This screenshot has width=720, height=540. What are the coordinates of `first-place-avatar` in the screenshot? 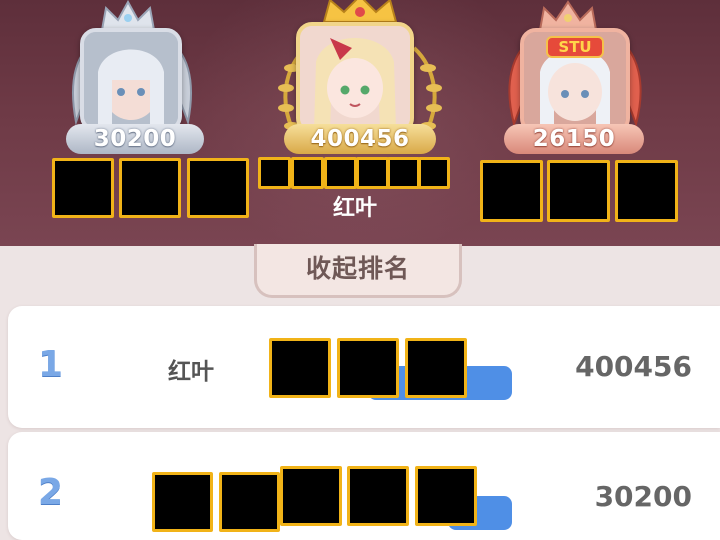 It's located at (355, 78).